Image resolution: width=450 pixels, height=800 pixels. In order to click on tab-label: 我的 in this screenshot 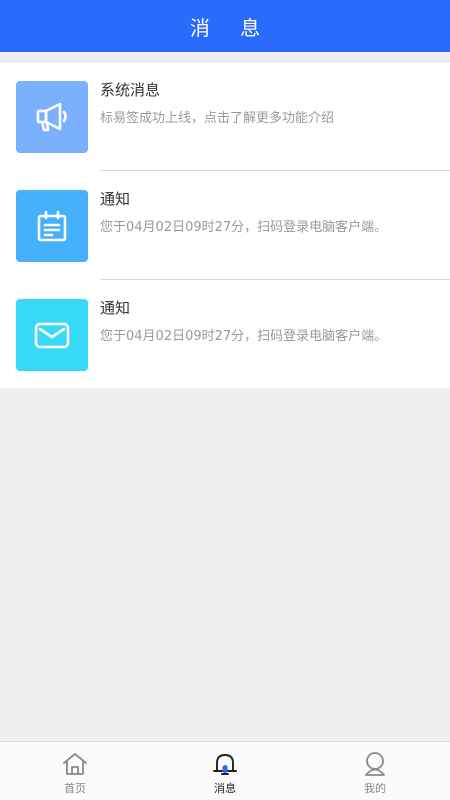, I will do `click(375, 788)`.